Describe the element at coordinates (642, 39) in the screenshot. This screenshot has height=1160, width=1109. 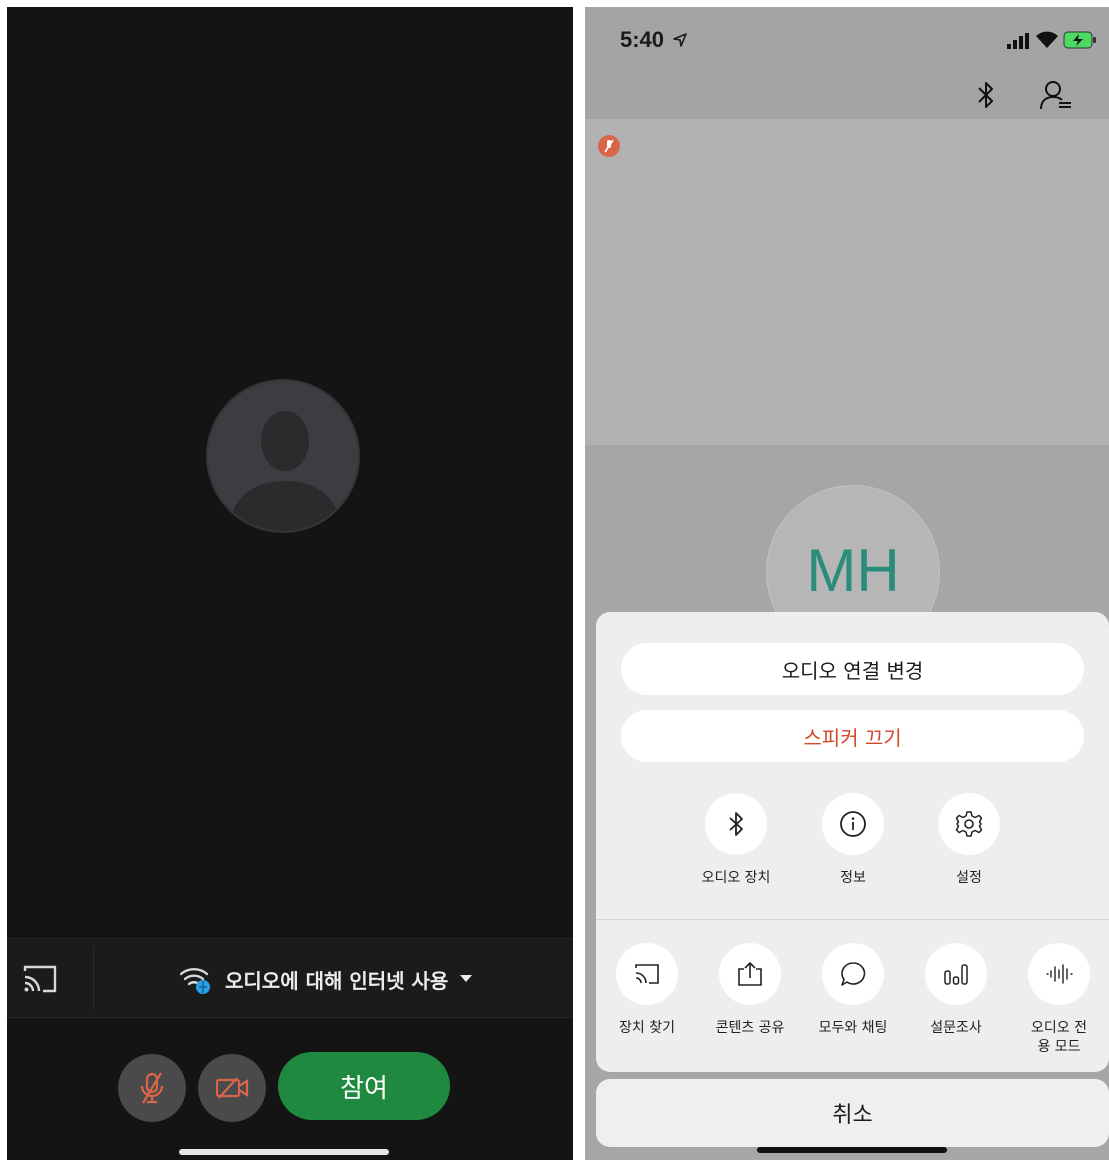
I see `status-time: 5:40` at that location.